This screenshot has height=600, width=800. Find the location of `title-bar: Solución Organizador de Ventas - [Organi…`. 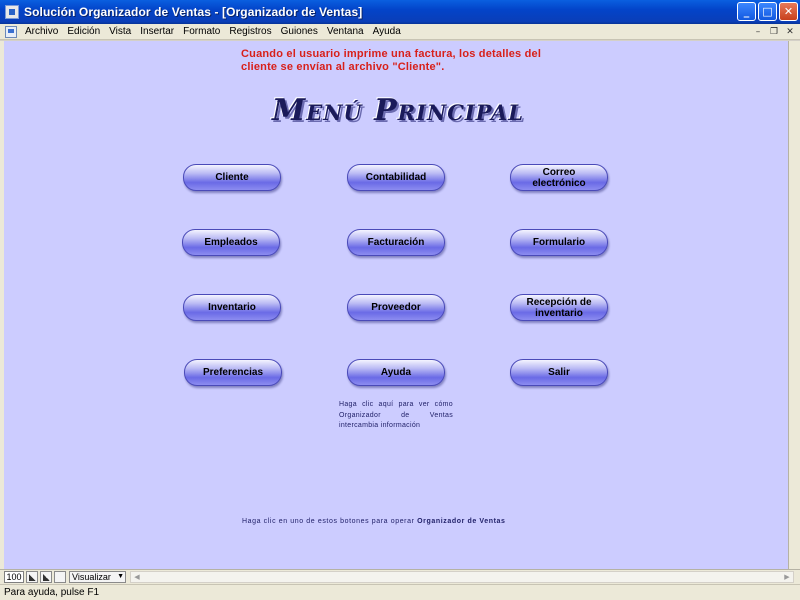

title-bar: Solución Organizador de Ventas - [Organi… is located at coordinates (400, 12).